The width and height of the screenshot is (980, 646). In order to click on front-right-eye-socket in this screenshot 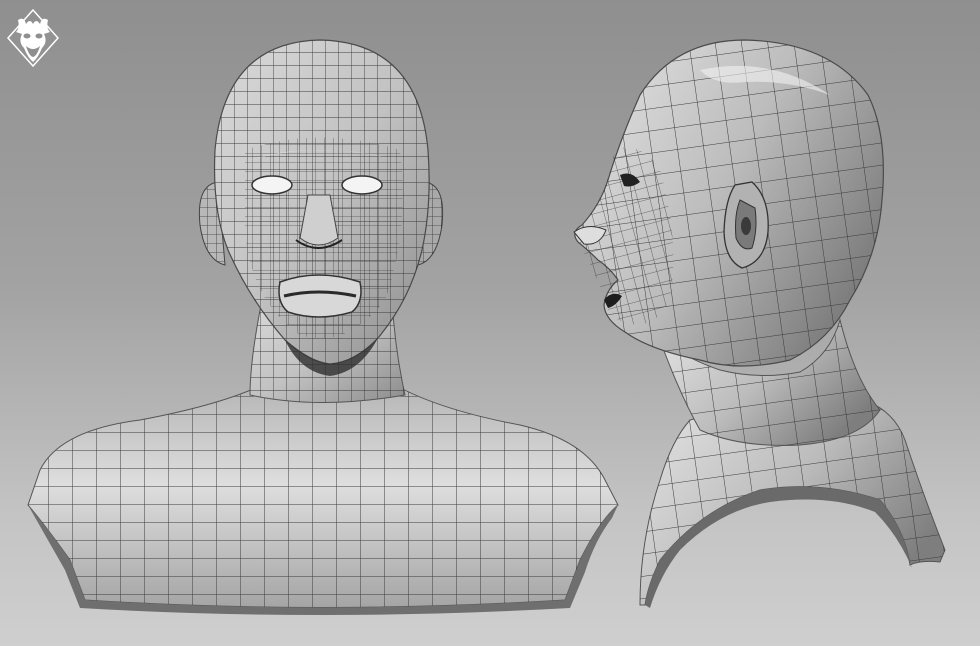, I will do `click(362, 185)`.